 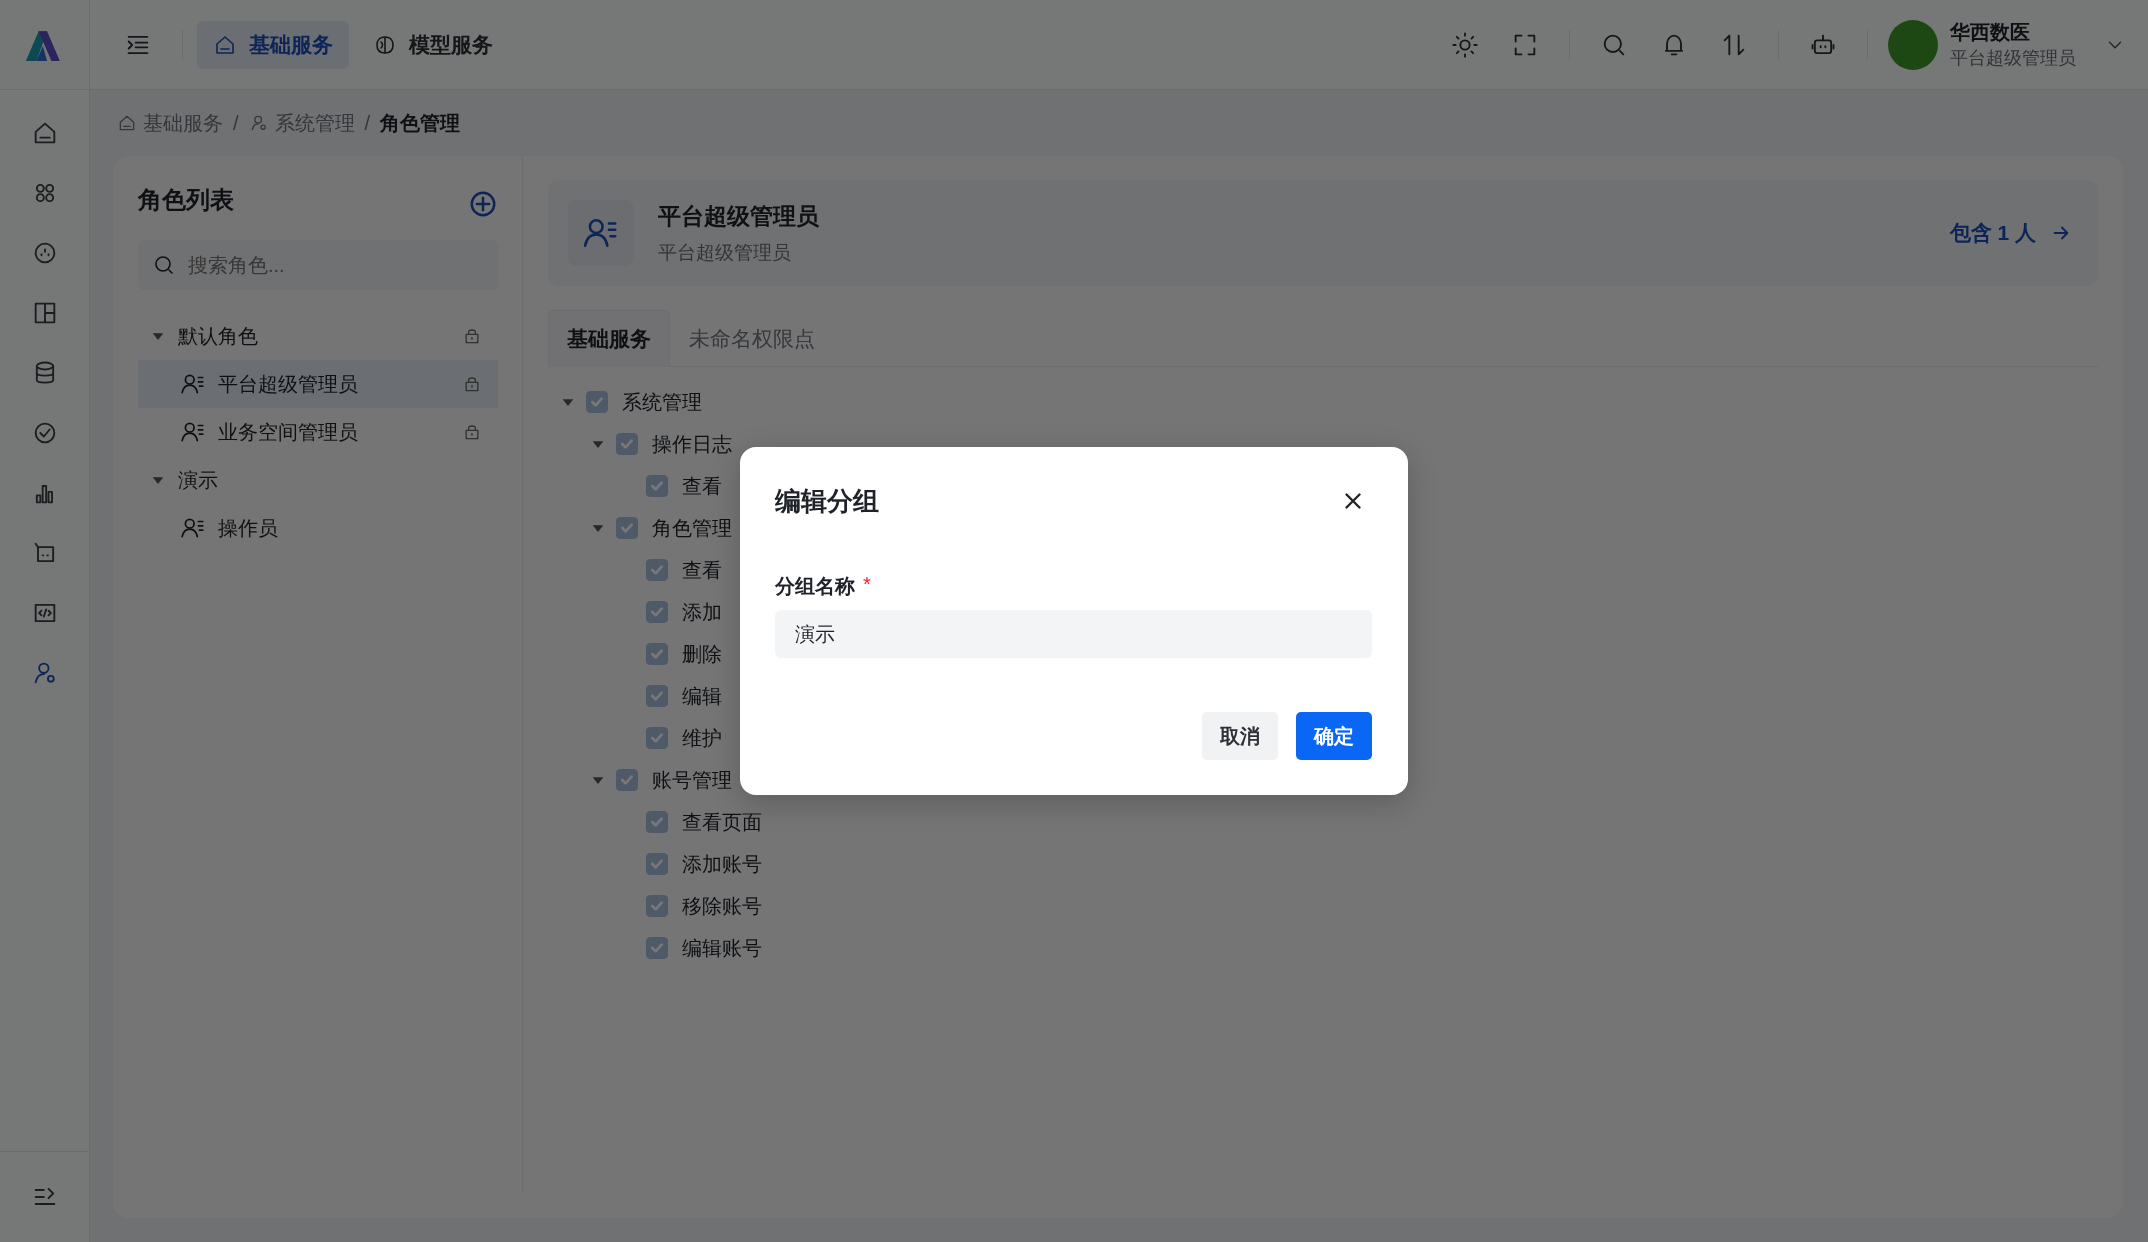 I want to click on permission-label: 移除账号, so click(x=722, y=906).